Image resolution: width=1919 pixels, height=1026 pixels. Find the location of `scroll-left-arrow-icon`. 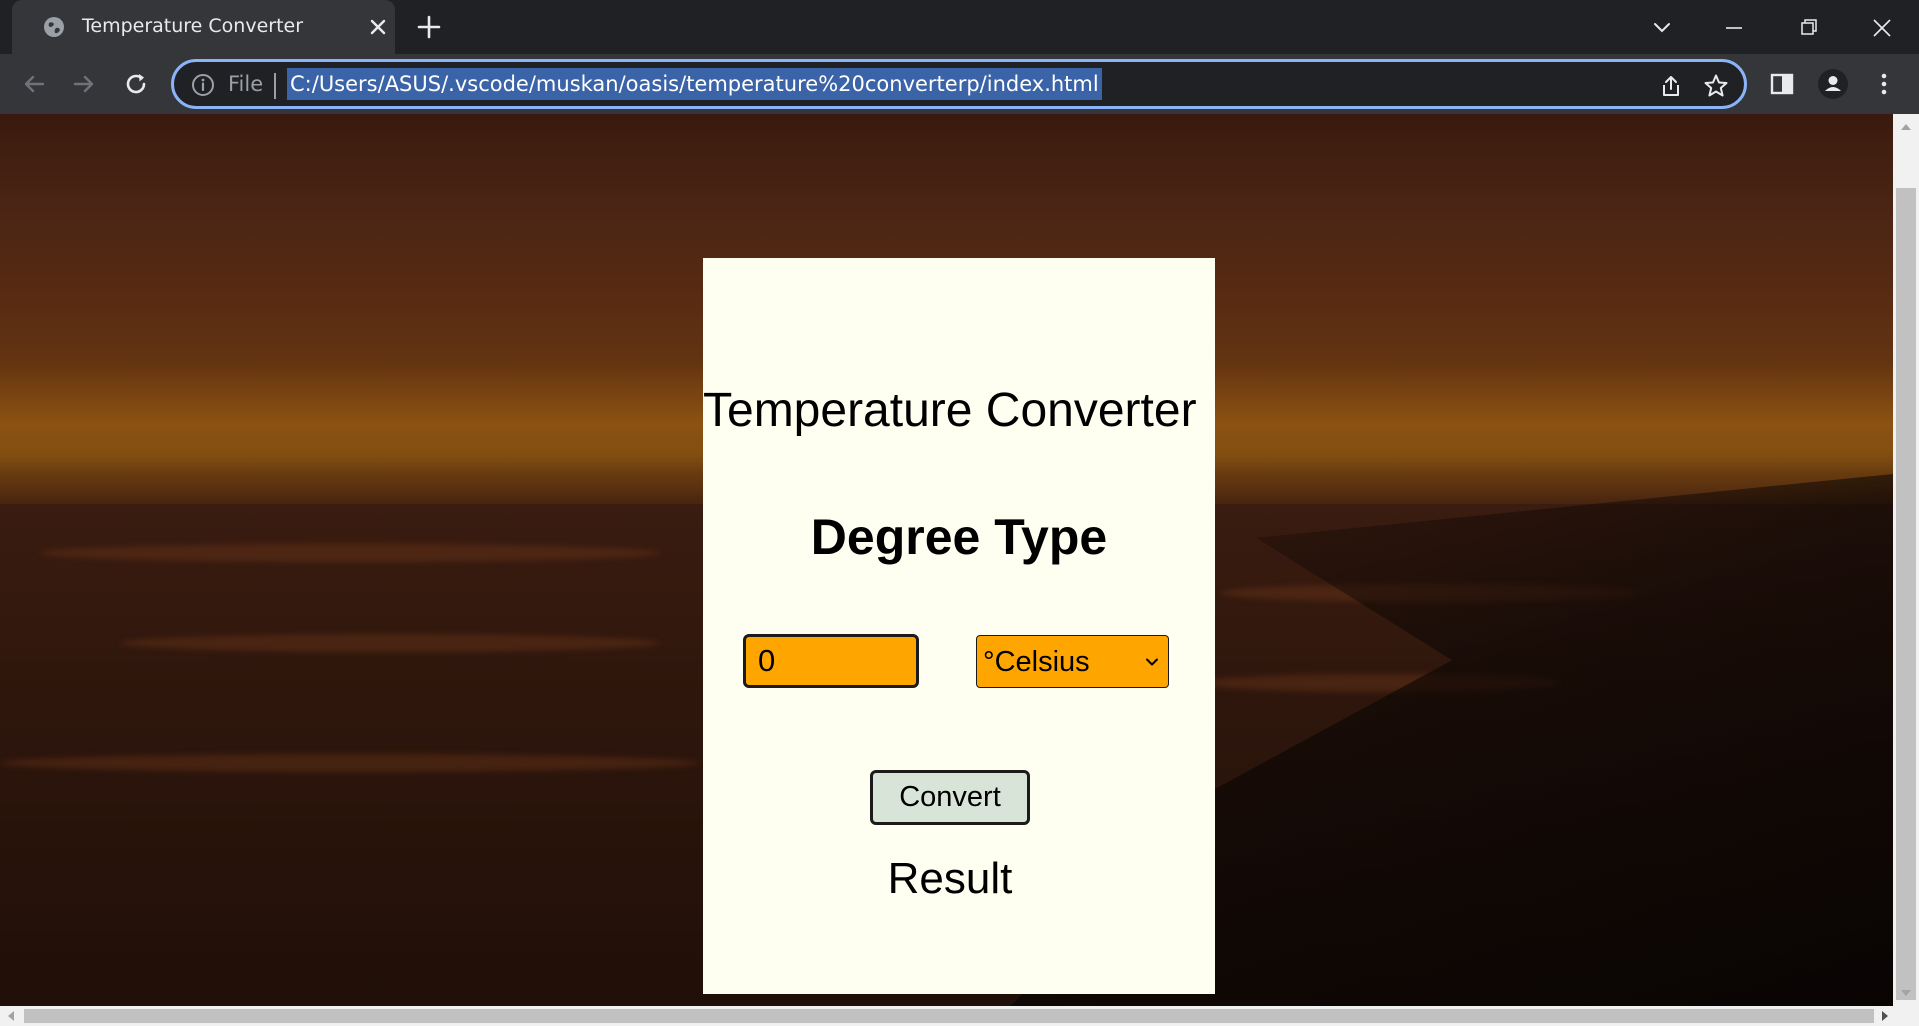

scroll-left-arrow-icon is located at coordinates (11, 1016).